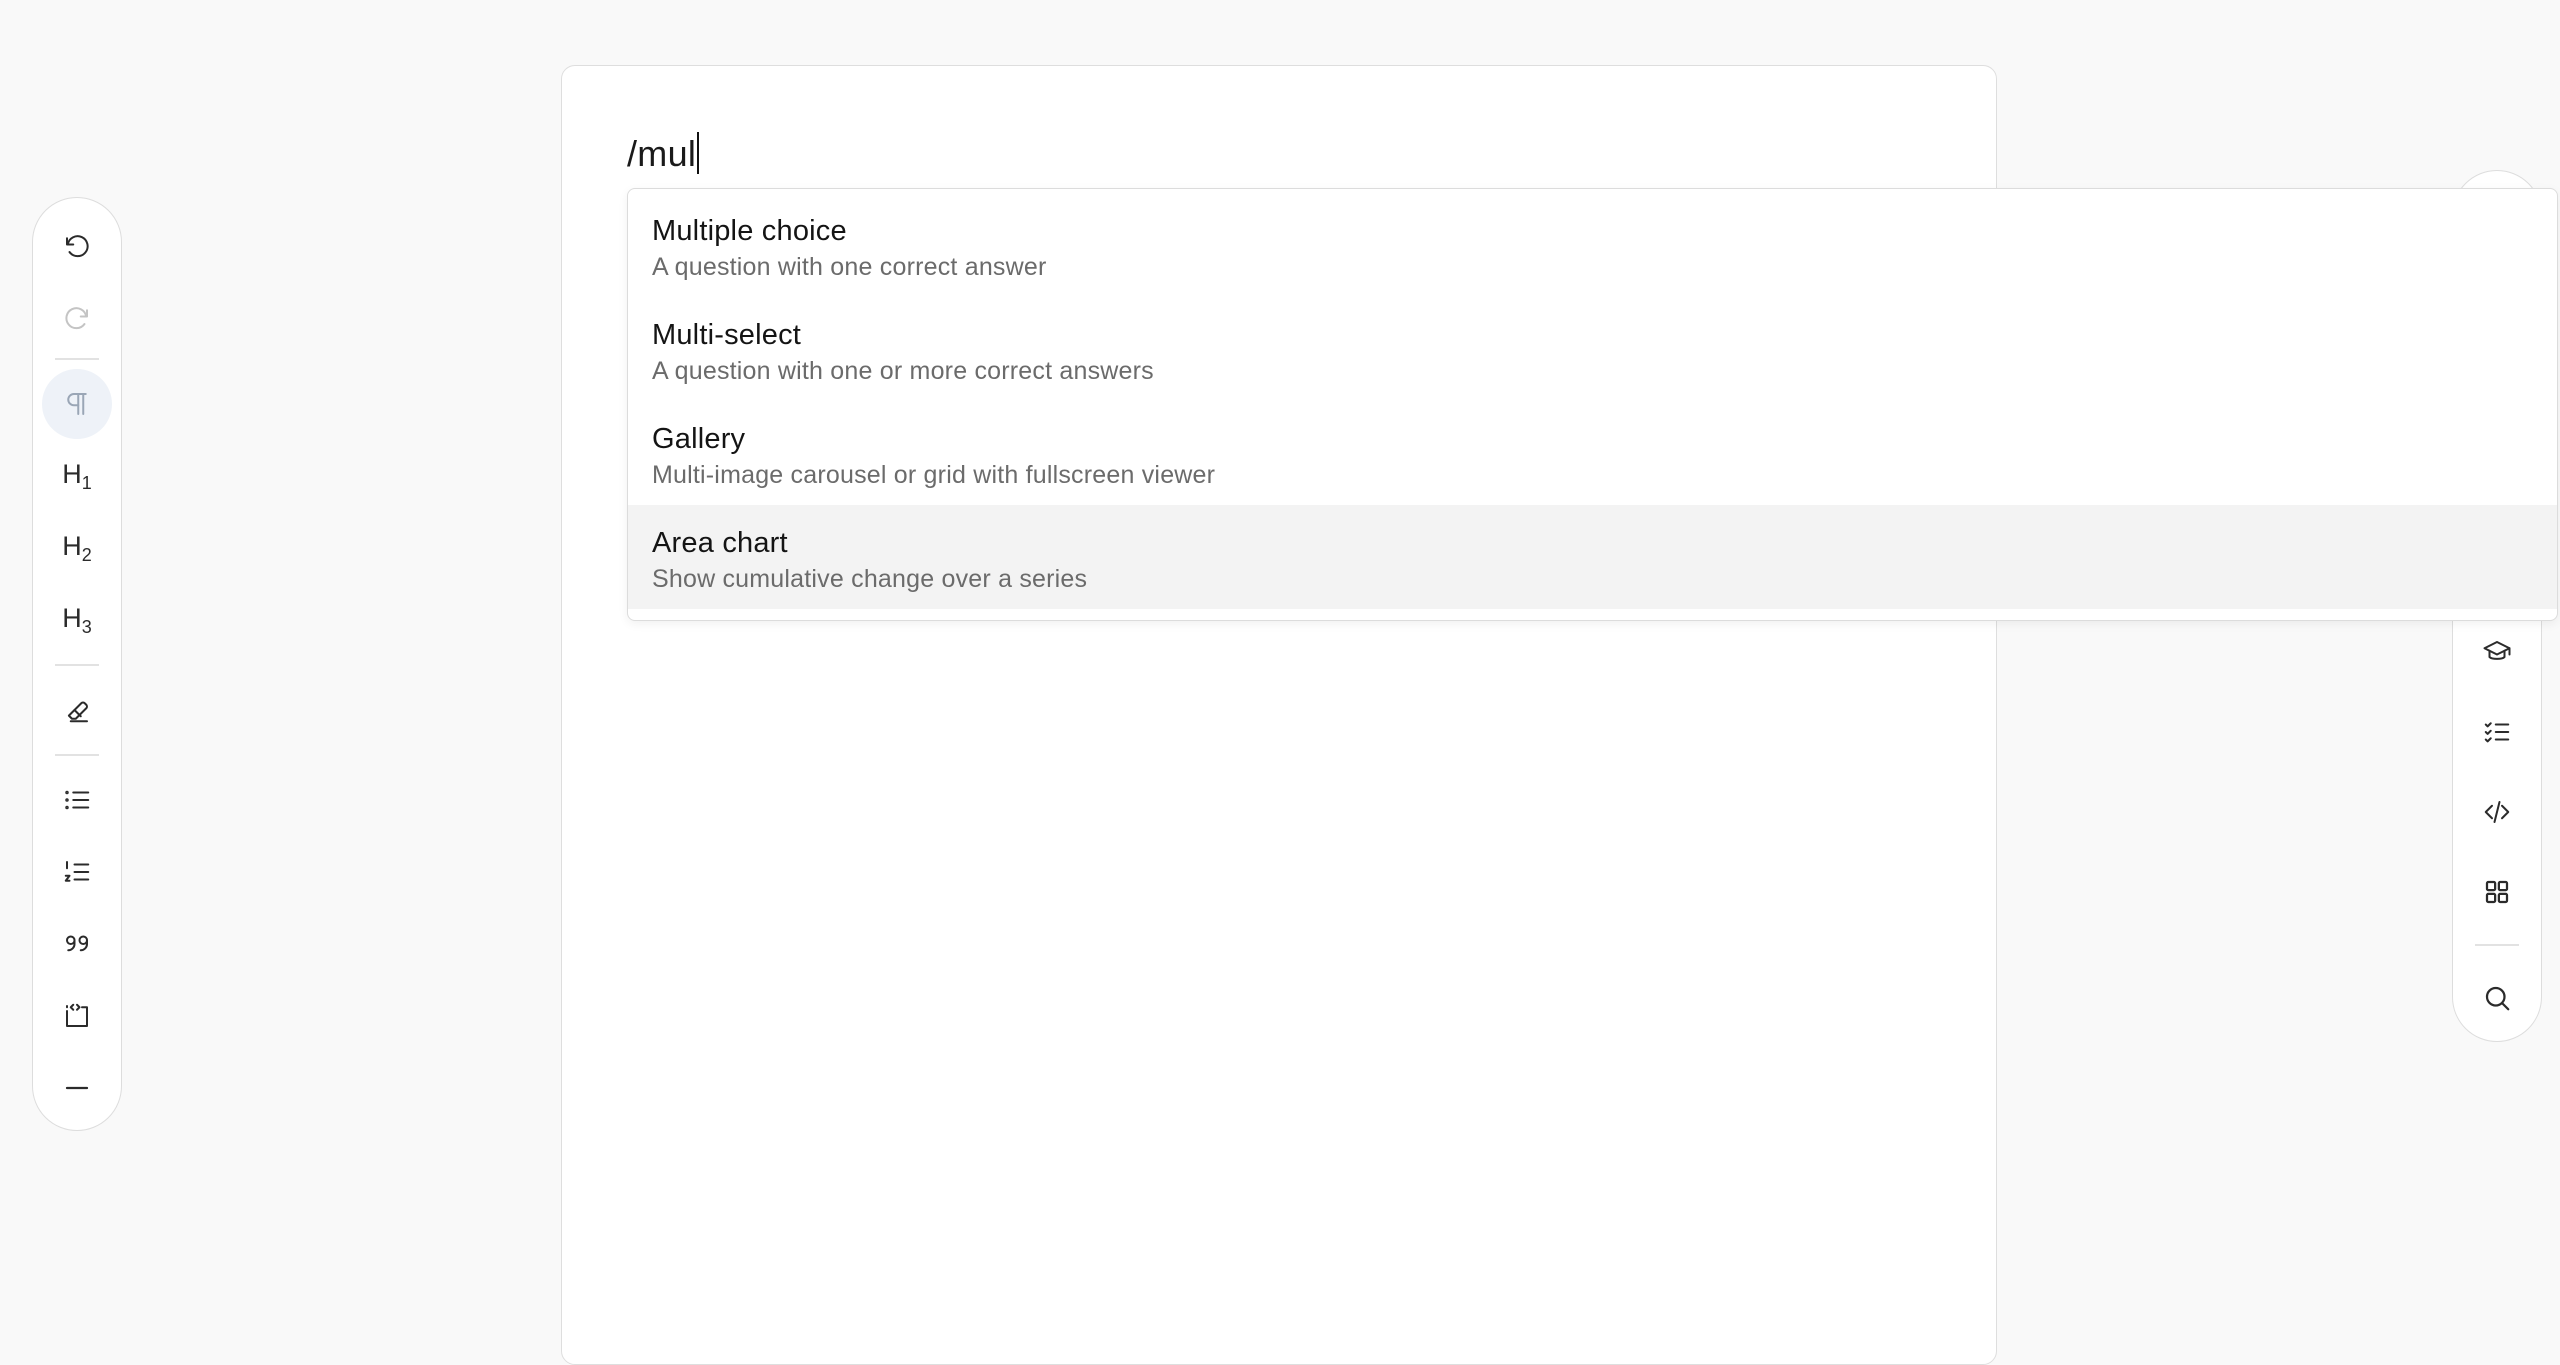 The image size is (2560, 1365). I want to click on quiz-button, so click(2497, 652).